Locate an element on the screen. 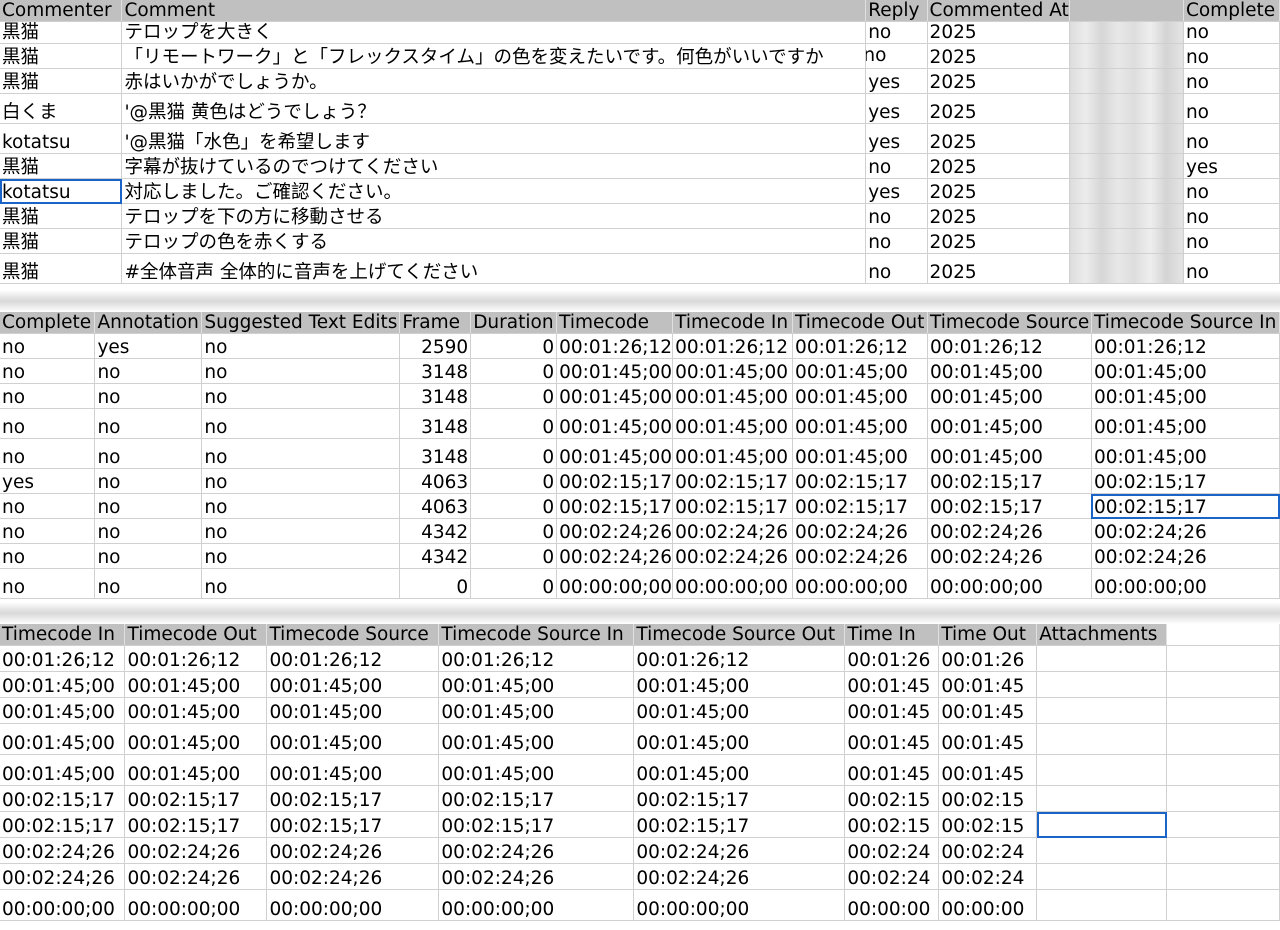 This screenshot has width=1280, height=930. column-header: Timecode Source In is located at coordinates (1185, 323).